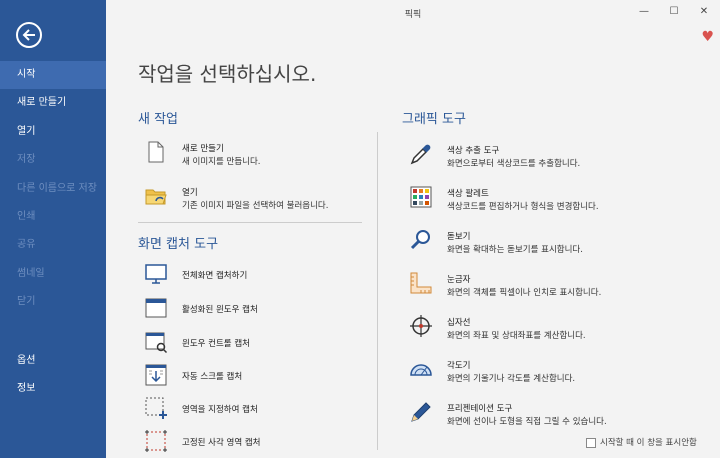  What do you see at coordinates (559, 372) in the screenshot?
I see `protractor-item: 각도기 화면의 기울기나 각도를 계산합니다.` at bounding box center [559, 372].